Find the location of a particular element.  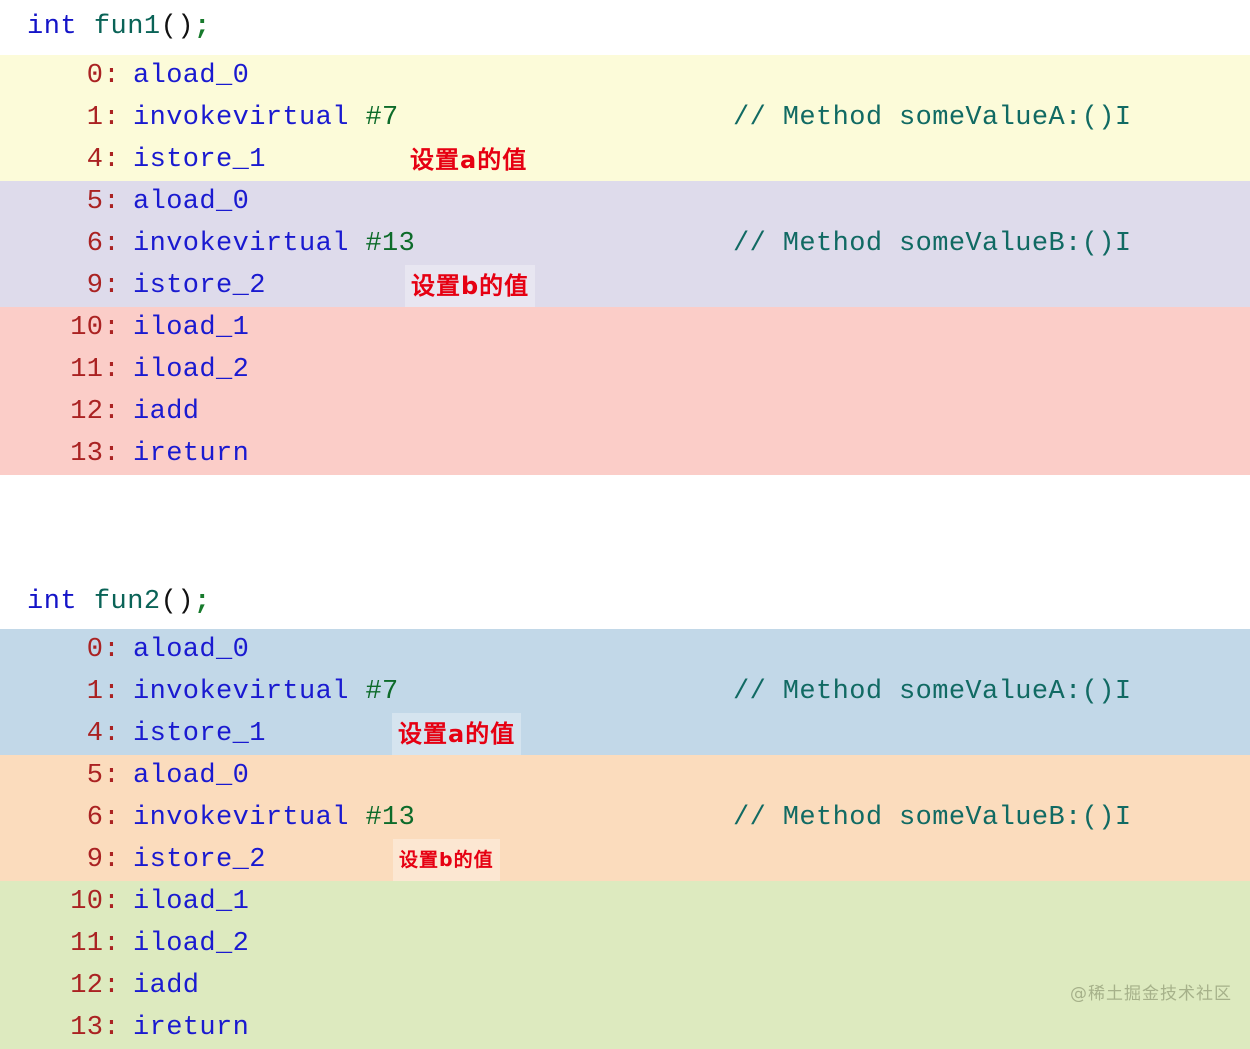

signature-method-name: fun1 is located at coordinates (127, 27).